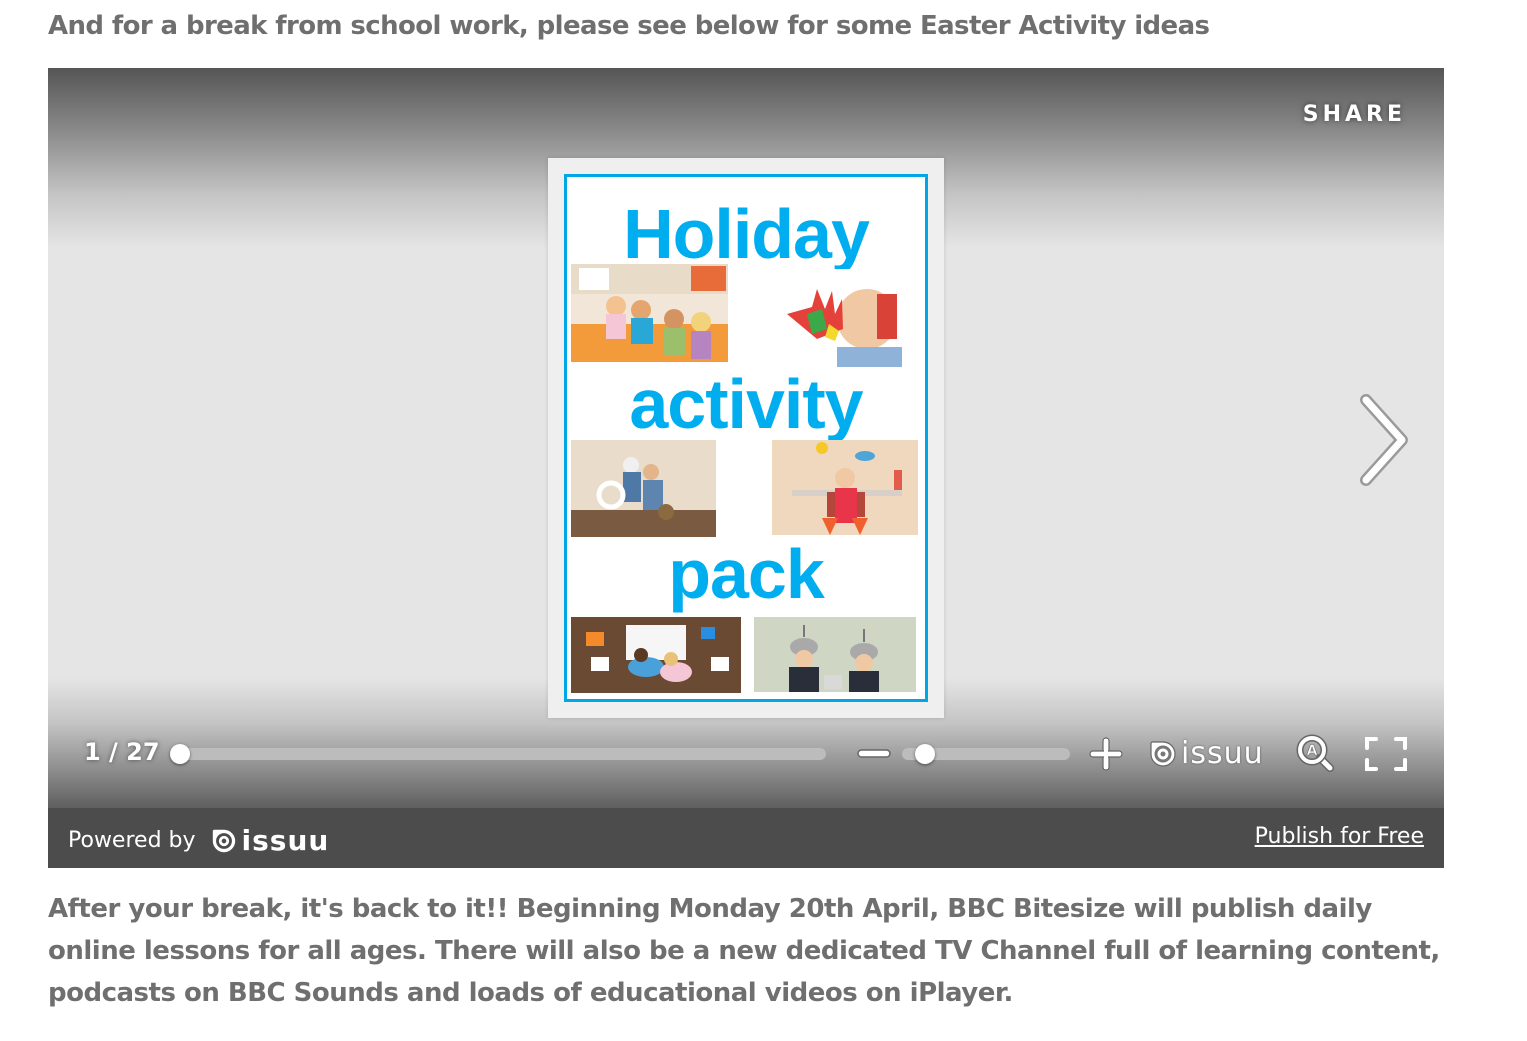  I want to click on next-page-button, so click(1383, 440).